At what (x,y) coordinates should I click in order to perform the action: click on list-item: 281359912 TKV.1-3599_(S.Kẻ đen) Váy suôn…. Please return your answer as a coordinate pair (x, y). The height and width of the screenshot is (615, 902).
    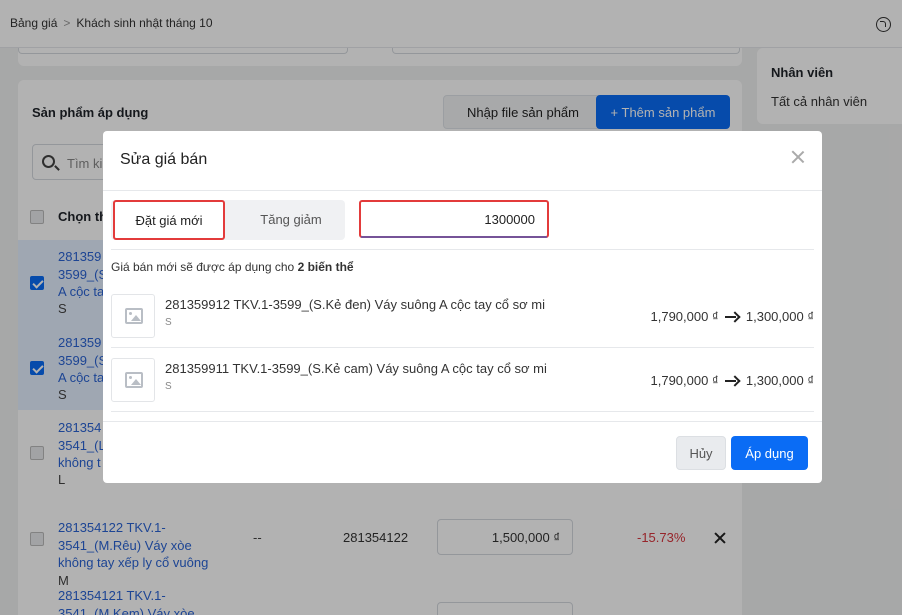
    Looking at the image, I should click on (462, 315).